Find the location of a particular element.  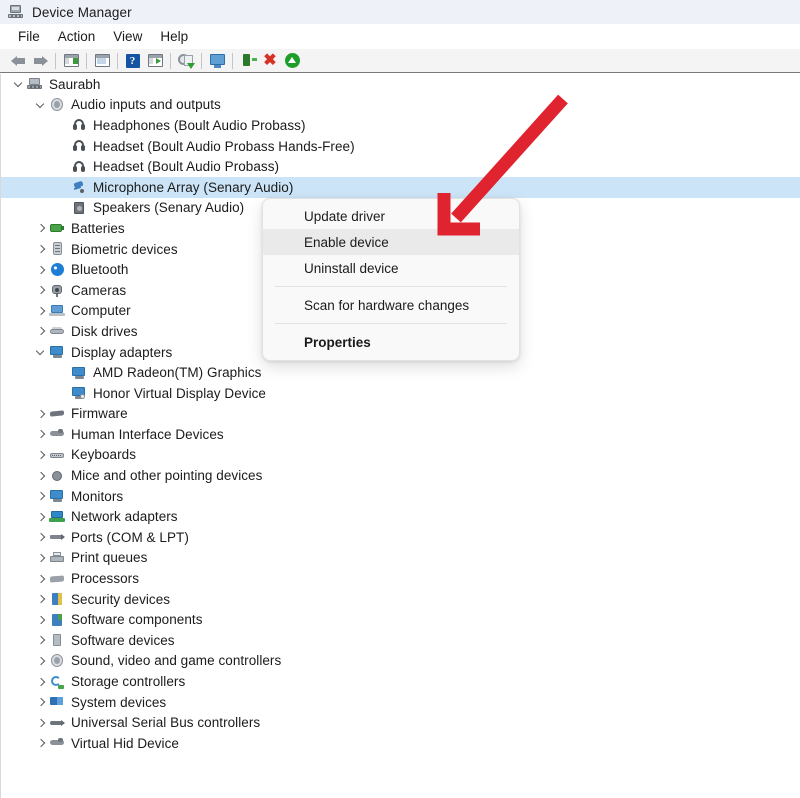

disable-device-button: ✖ is located at coordinates (270, 61).